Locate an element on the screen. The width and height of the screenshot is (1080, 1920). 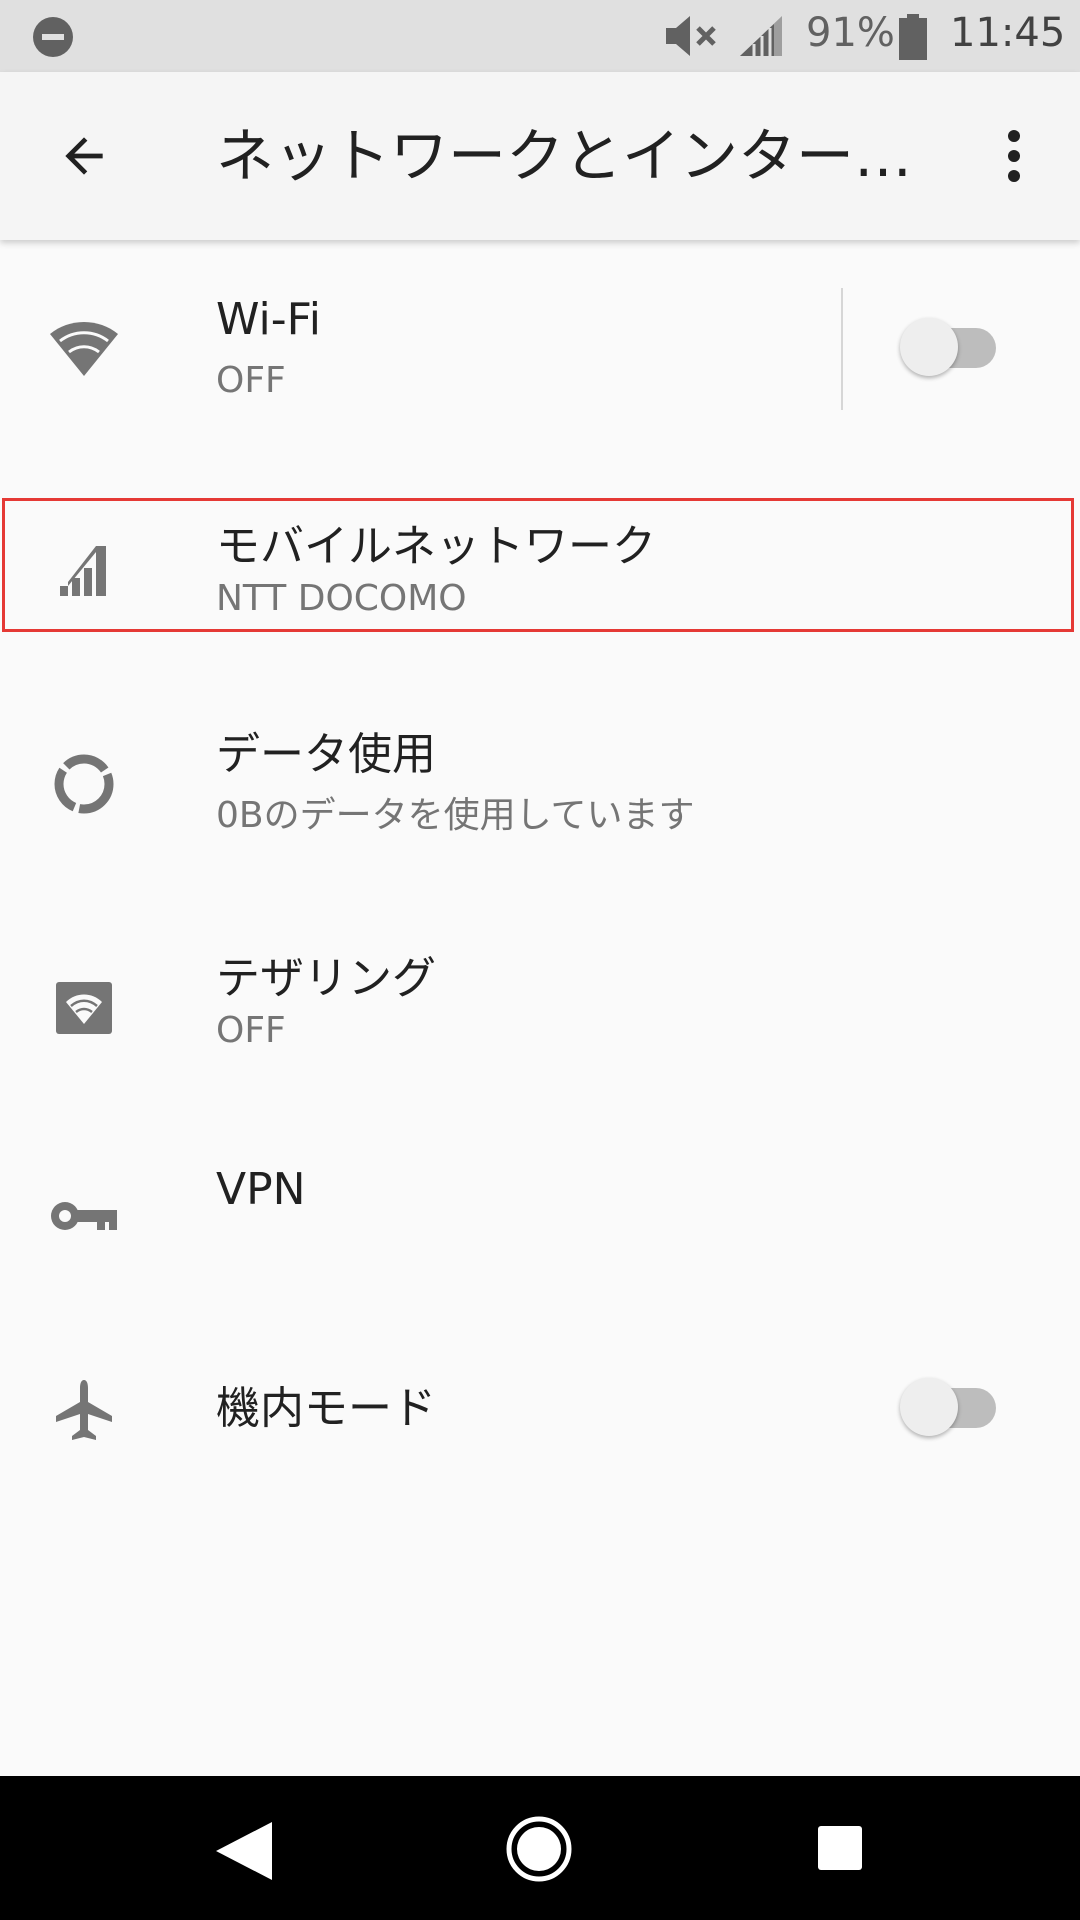
nav-home-button is located at coordinates (539, 1849).